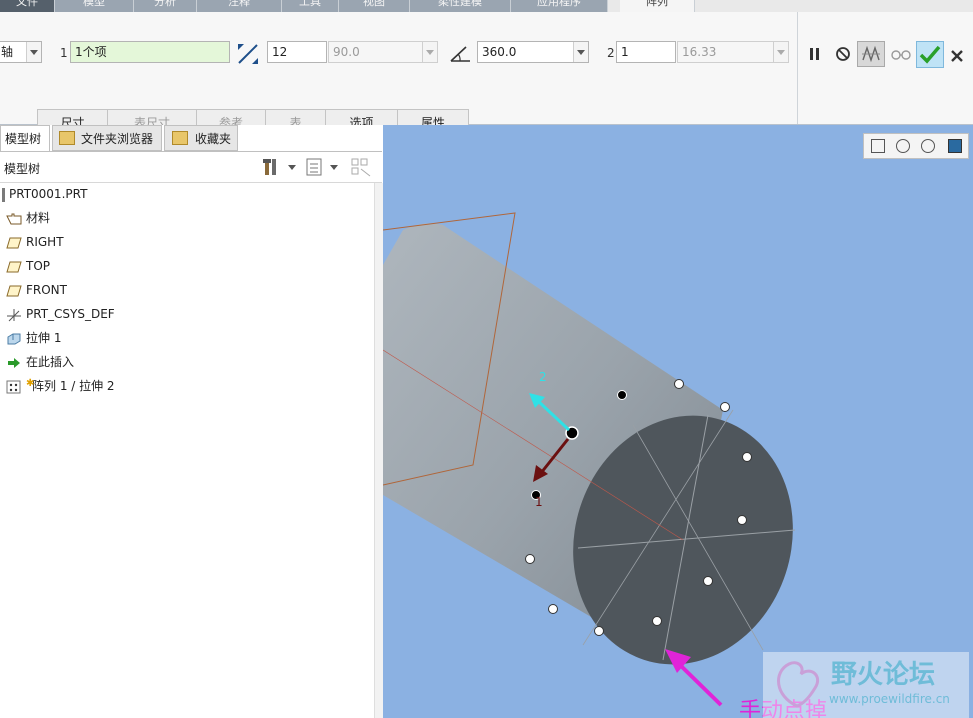 The width and height of the screenshot is (973, 718). I want to click on tab-model: 模型, so click(94, 6).